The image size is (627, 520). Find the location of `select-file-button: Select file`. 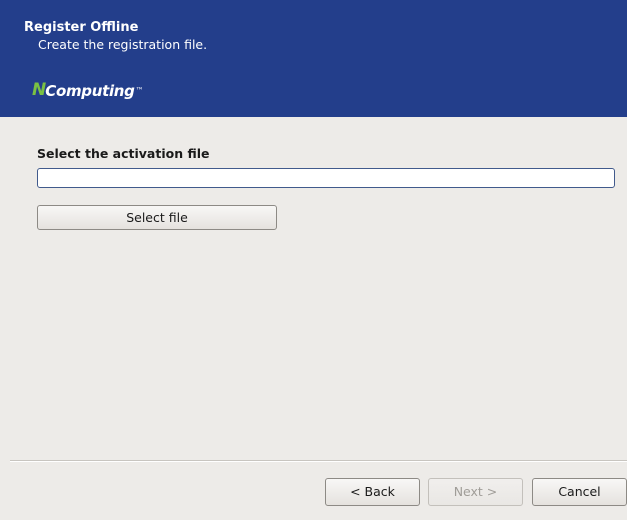

select-file-button: Select file is located at coordinates (157, 217).